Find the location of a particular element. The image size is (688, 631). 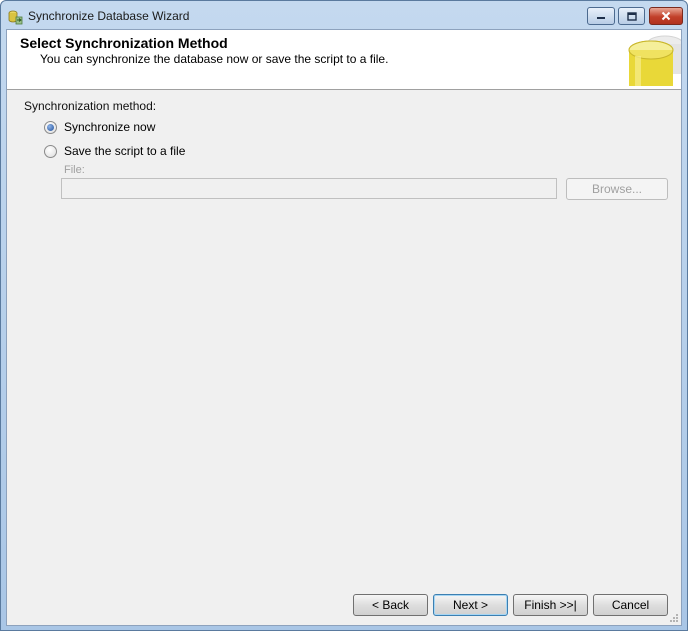

radio-label: Save the script to a file is located at coordinates (125, 151).